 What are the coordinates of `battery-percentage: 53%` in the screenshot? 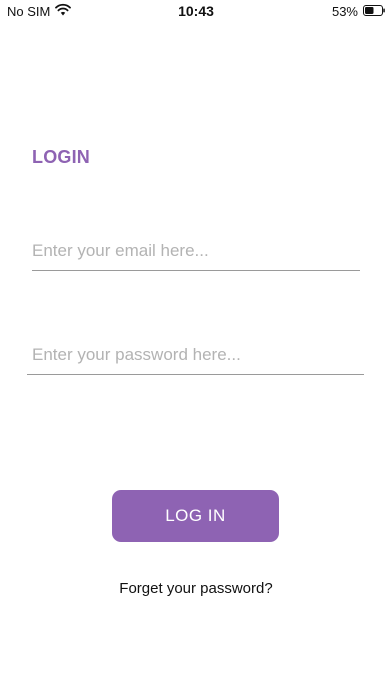 It's located at (344, 11).